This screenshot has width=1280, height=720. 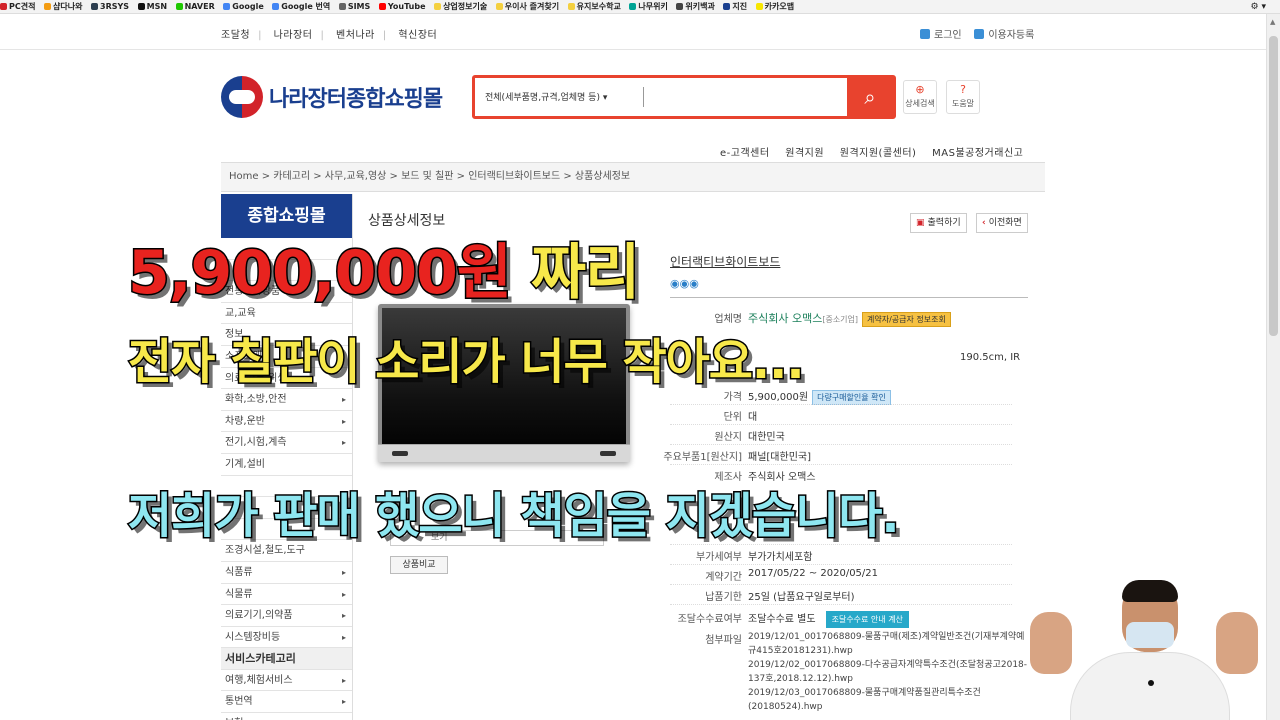 I want to click on category-item: 화학,소방,안전 ▸, so click(x=286, y=400).